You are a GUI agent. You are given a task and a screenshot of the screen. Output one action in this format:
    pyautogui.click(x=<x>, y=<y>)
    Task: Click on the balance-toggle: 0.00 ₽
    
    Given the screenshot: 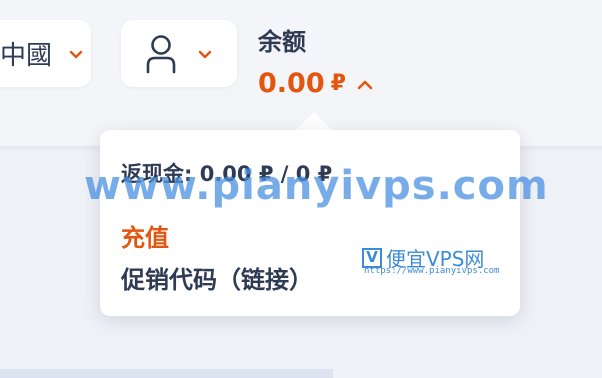 What is the action you would take?
    pyautogui.click(x=316, y=84)
    